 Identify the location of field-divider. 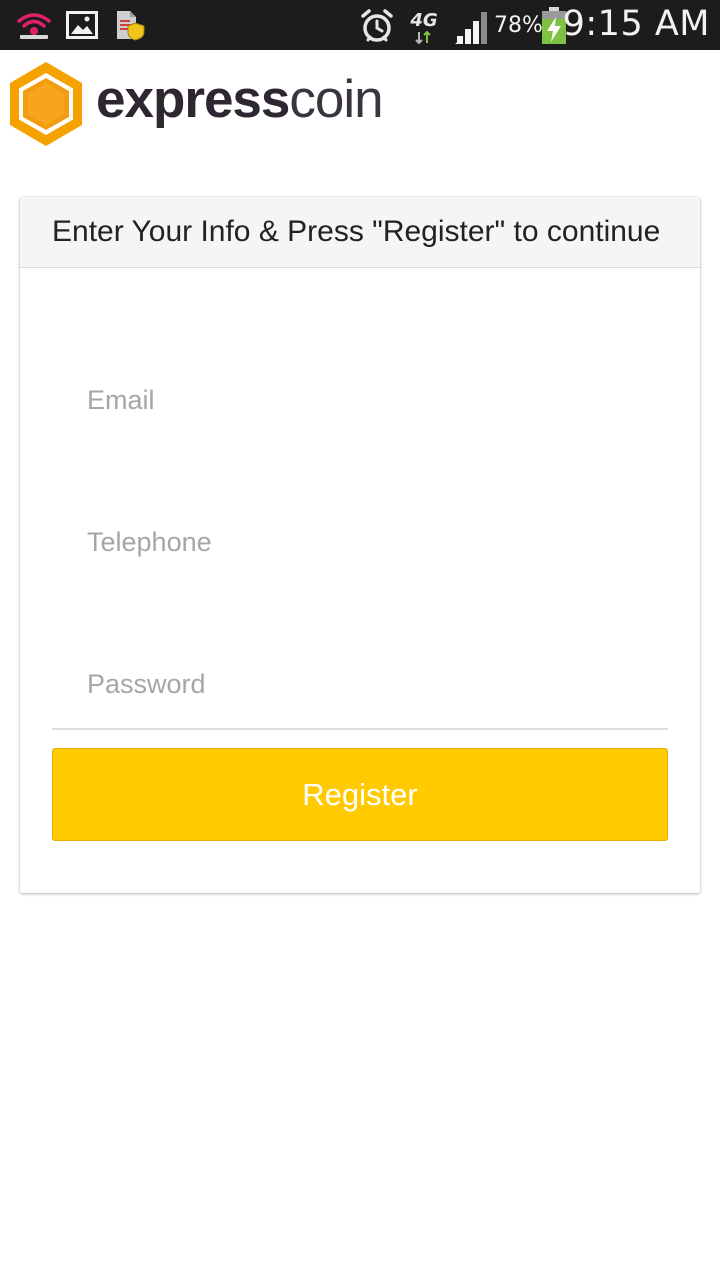
(360, 729).